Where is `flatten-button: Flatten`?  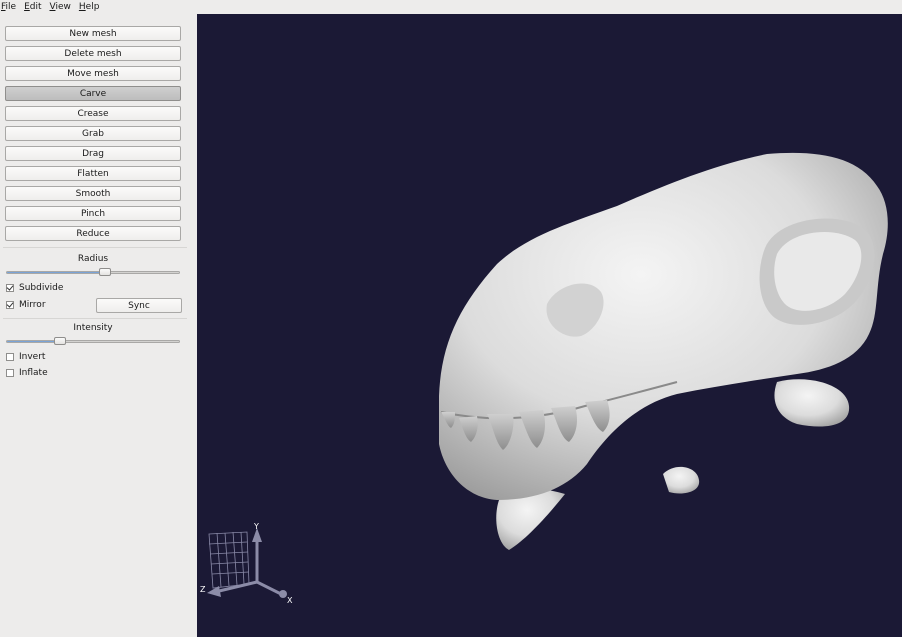 flatten-button: Flatten is located at coordinates (93, 173).